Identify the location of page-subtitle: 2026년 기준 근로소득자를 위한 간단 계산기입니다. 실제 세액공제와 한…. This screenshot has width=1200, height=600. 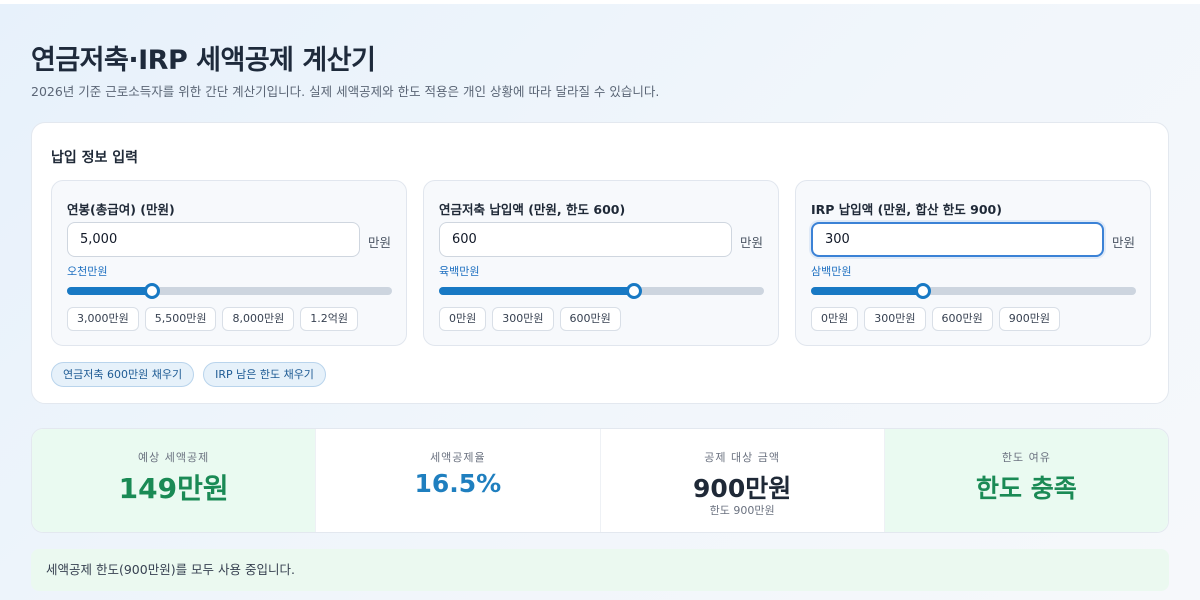
(345, 91).